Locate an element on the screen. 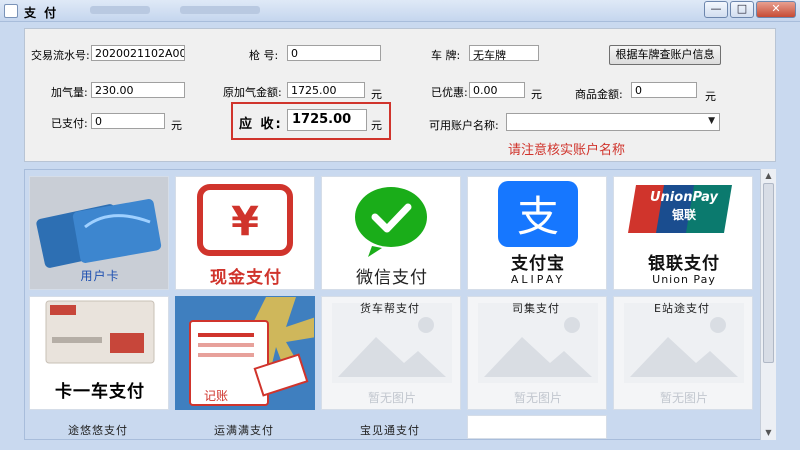 The width and height of the screenshot is (800, 450). goods-label: 商品金额: is located at coordinates (599, 94).